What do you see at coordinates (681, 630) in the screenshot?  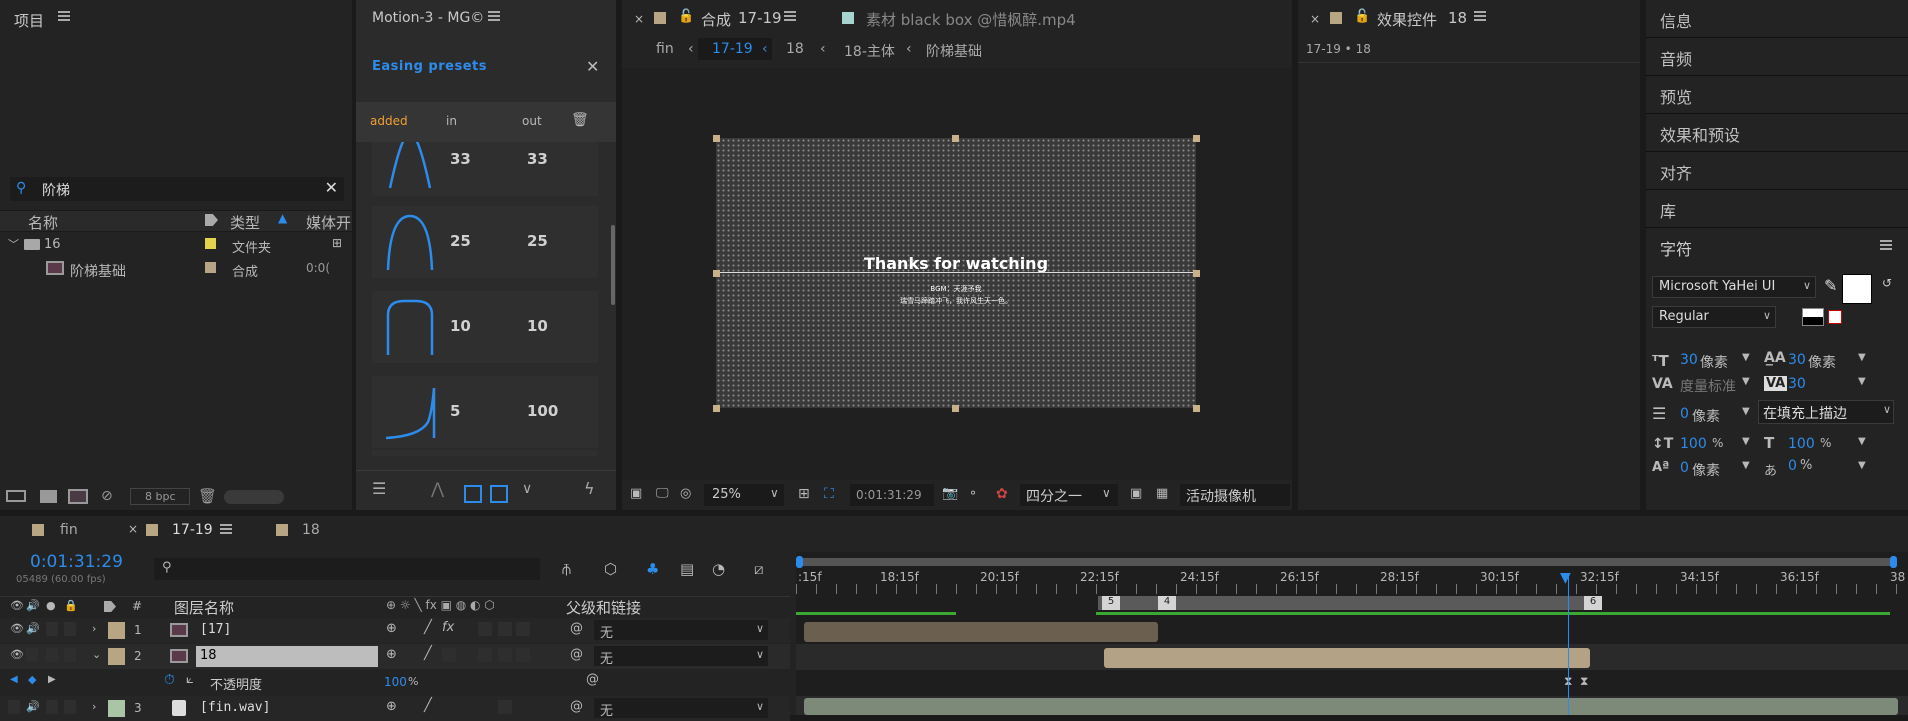 I see `parent-select: 无 ∨` at bounding box center [681, 630].